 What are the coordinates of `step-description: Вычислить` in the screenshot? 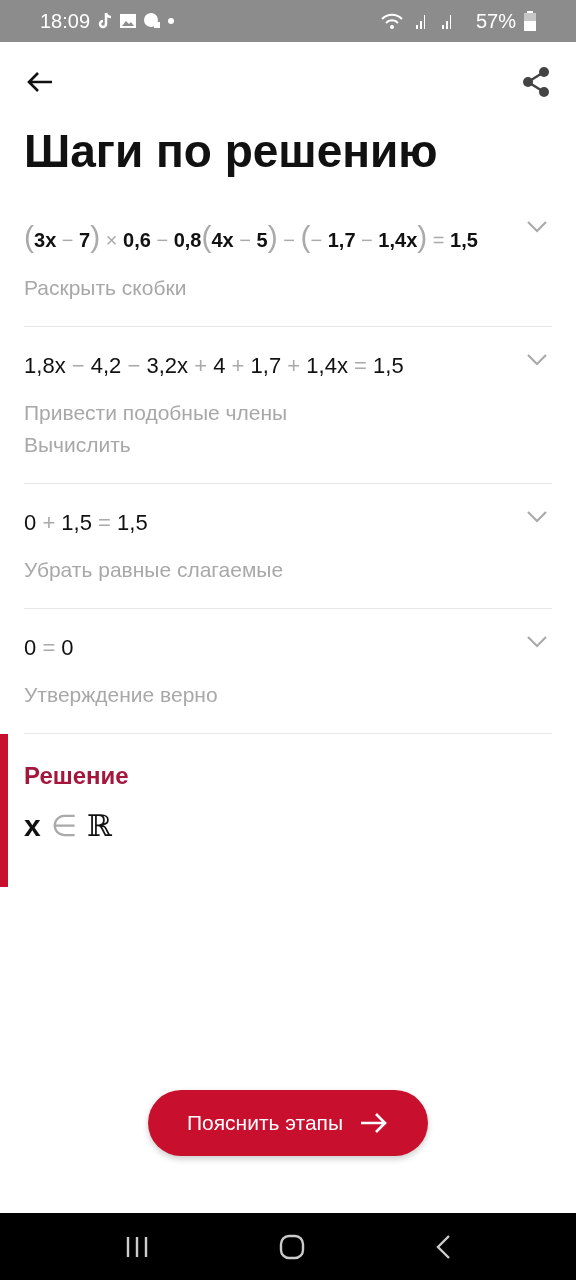 It's located at (78, 445).